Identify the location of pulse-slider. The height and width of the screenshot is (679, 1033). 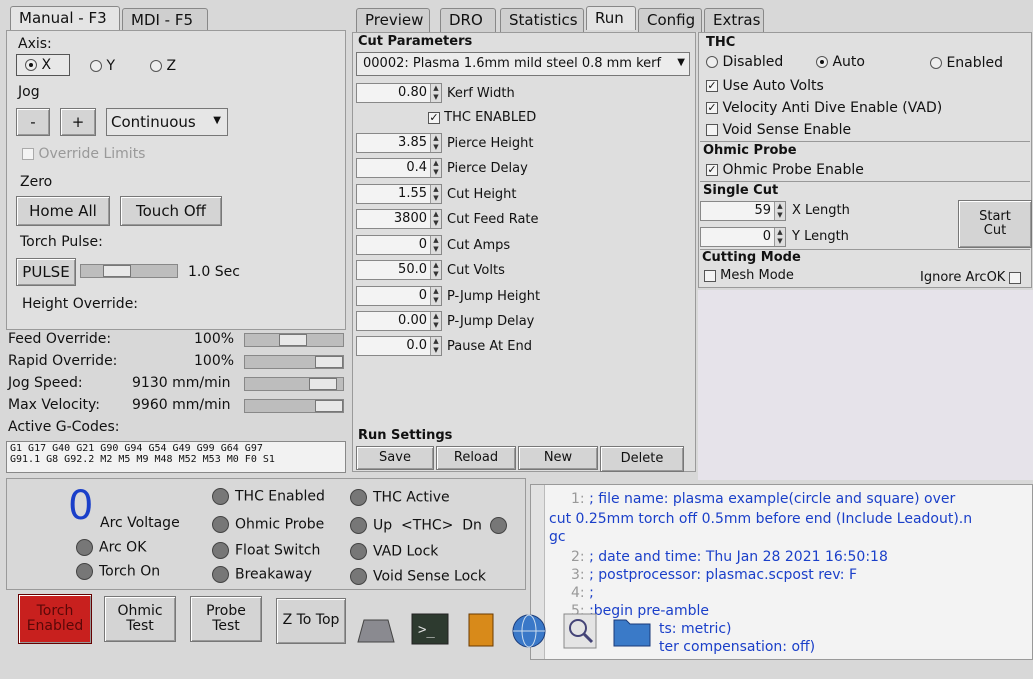
(129, 271).